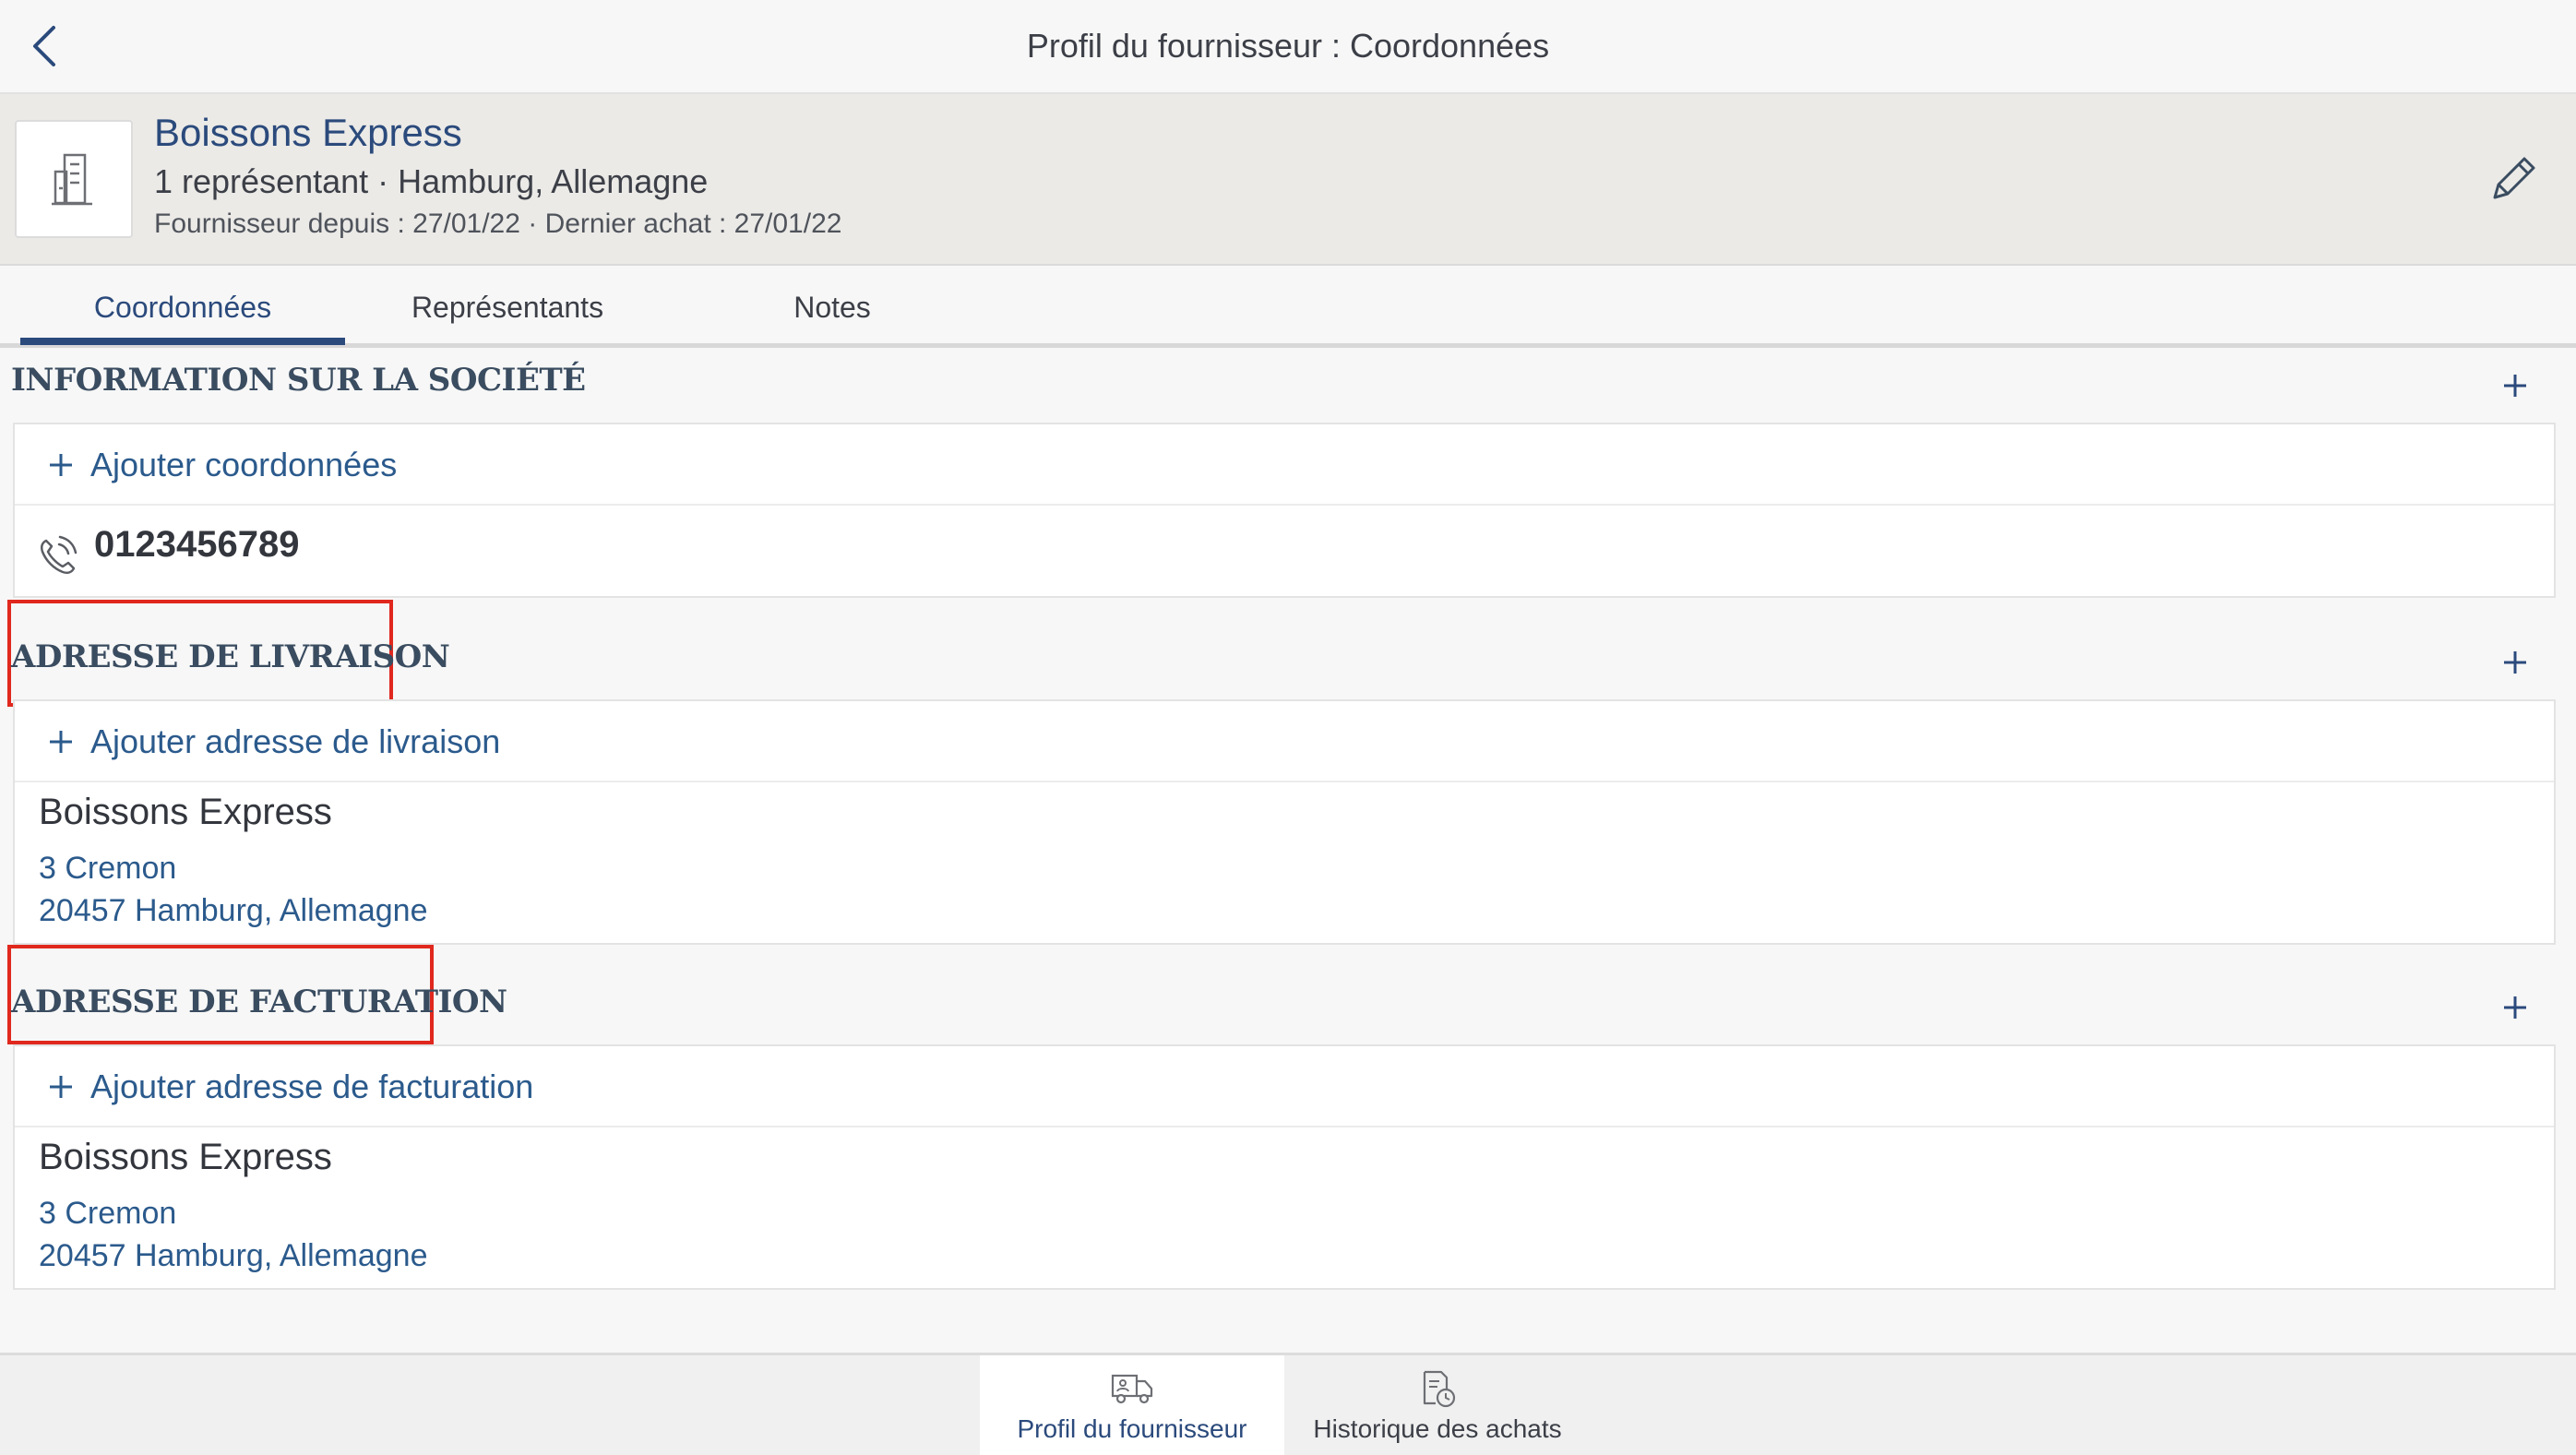  I want to click on tab-bar: Coordonnées Représentants Notes, so click(1288, 307).